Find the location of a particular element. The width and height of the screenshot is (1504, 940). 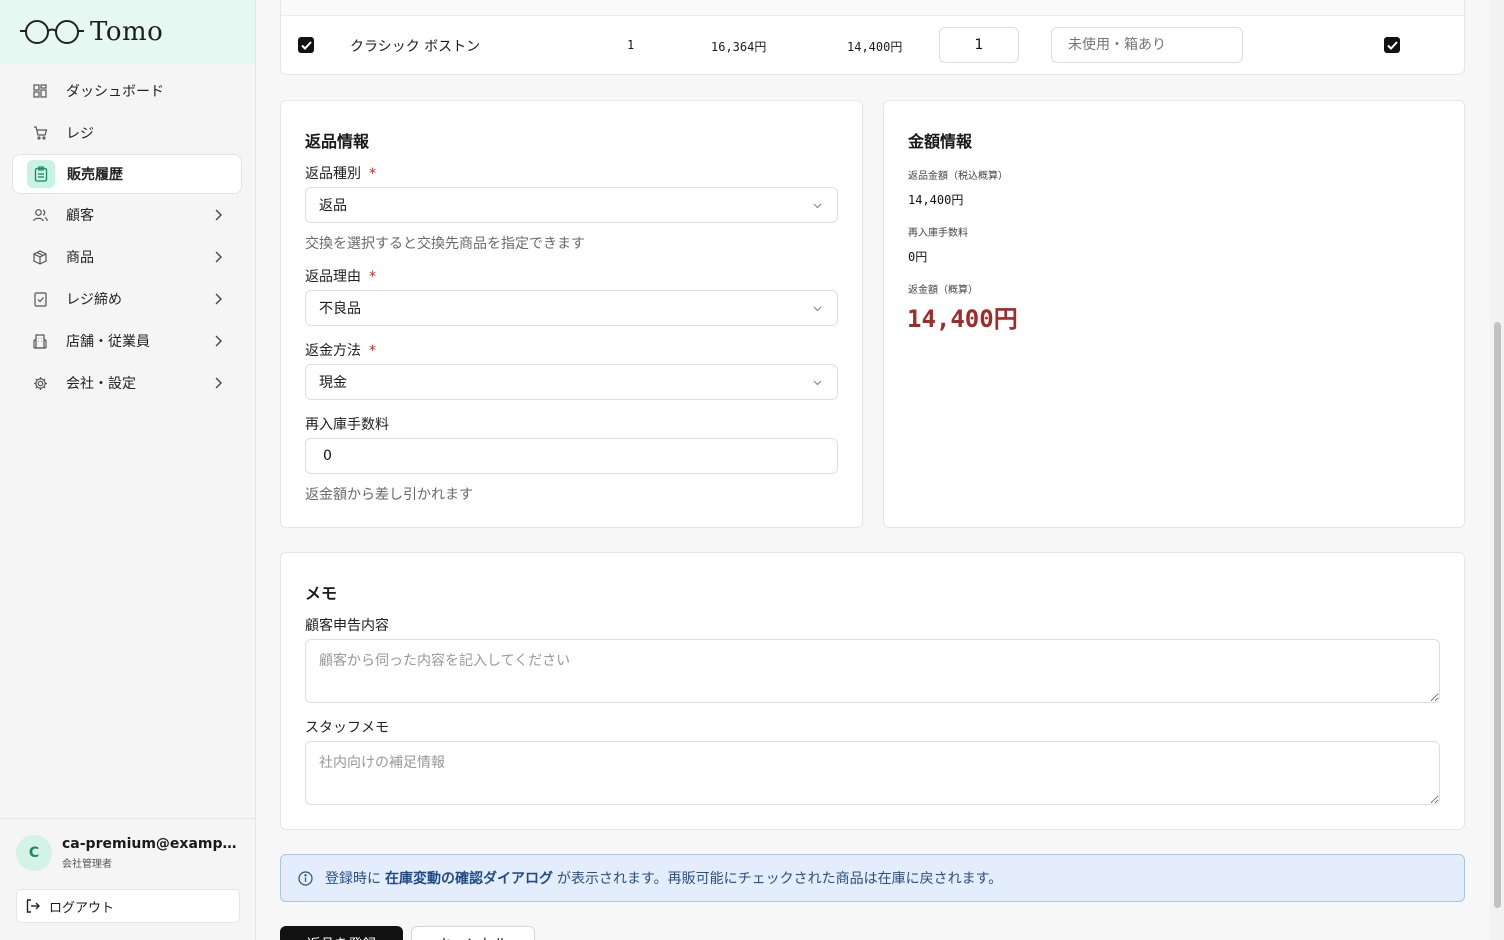

sidebar-item-label: ダッシュボード is located at coordinates (115, 92).